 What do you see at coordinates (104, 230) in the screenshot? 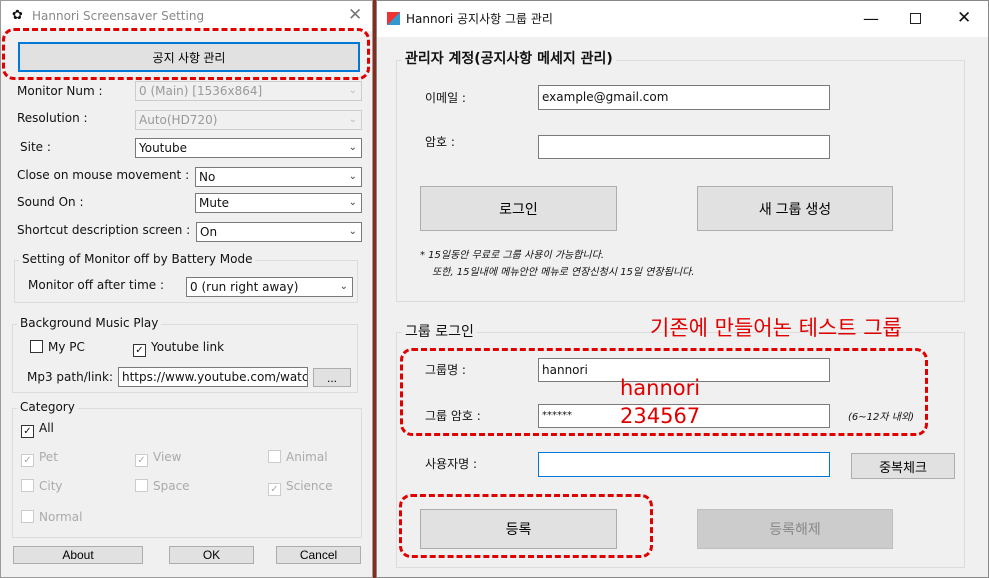
I see `shortcut-label: Shortcut description screen :` at bounding box center [104, 230].